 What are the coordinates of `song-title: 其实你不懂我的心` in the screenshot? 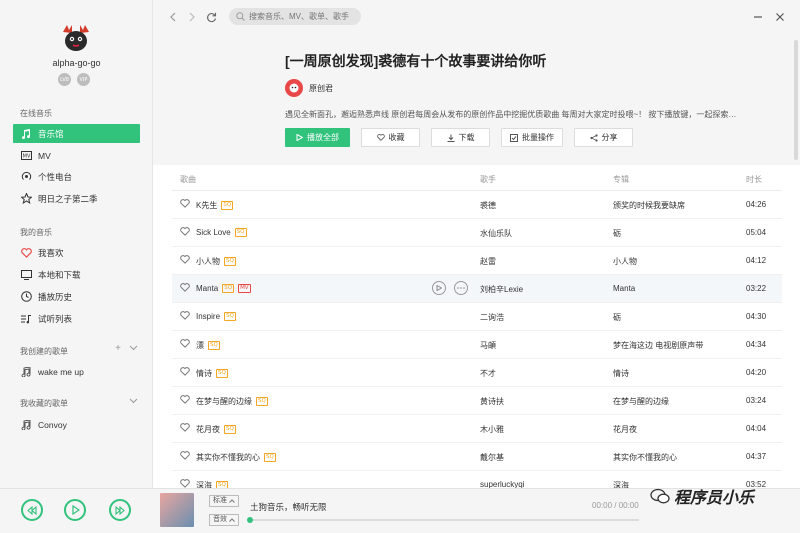 It's located at (228, 457).